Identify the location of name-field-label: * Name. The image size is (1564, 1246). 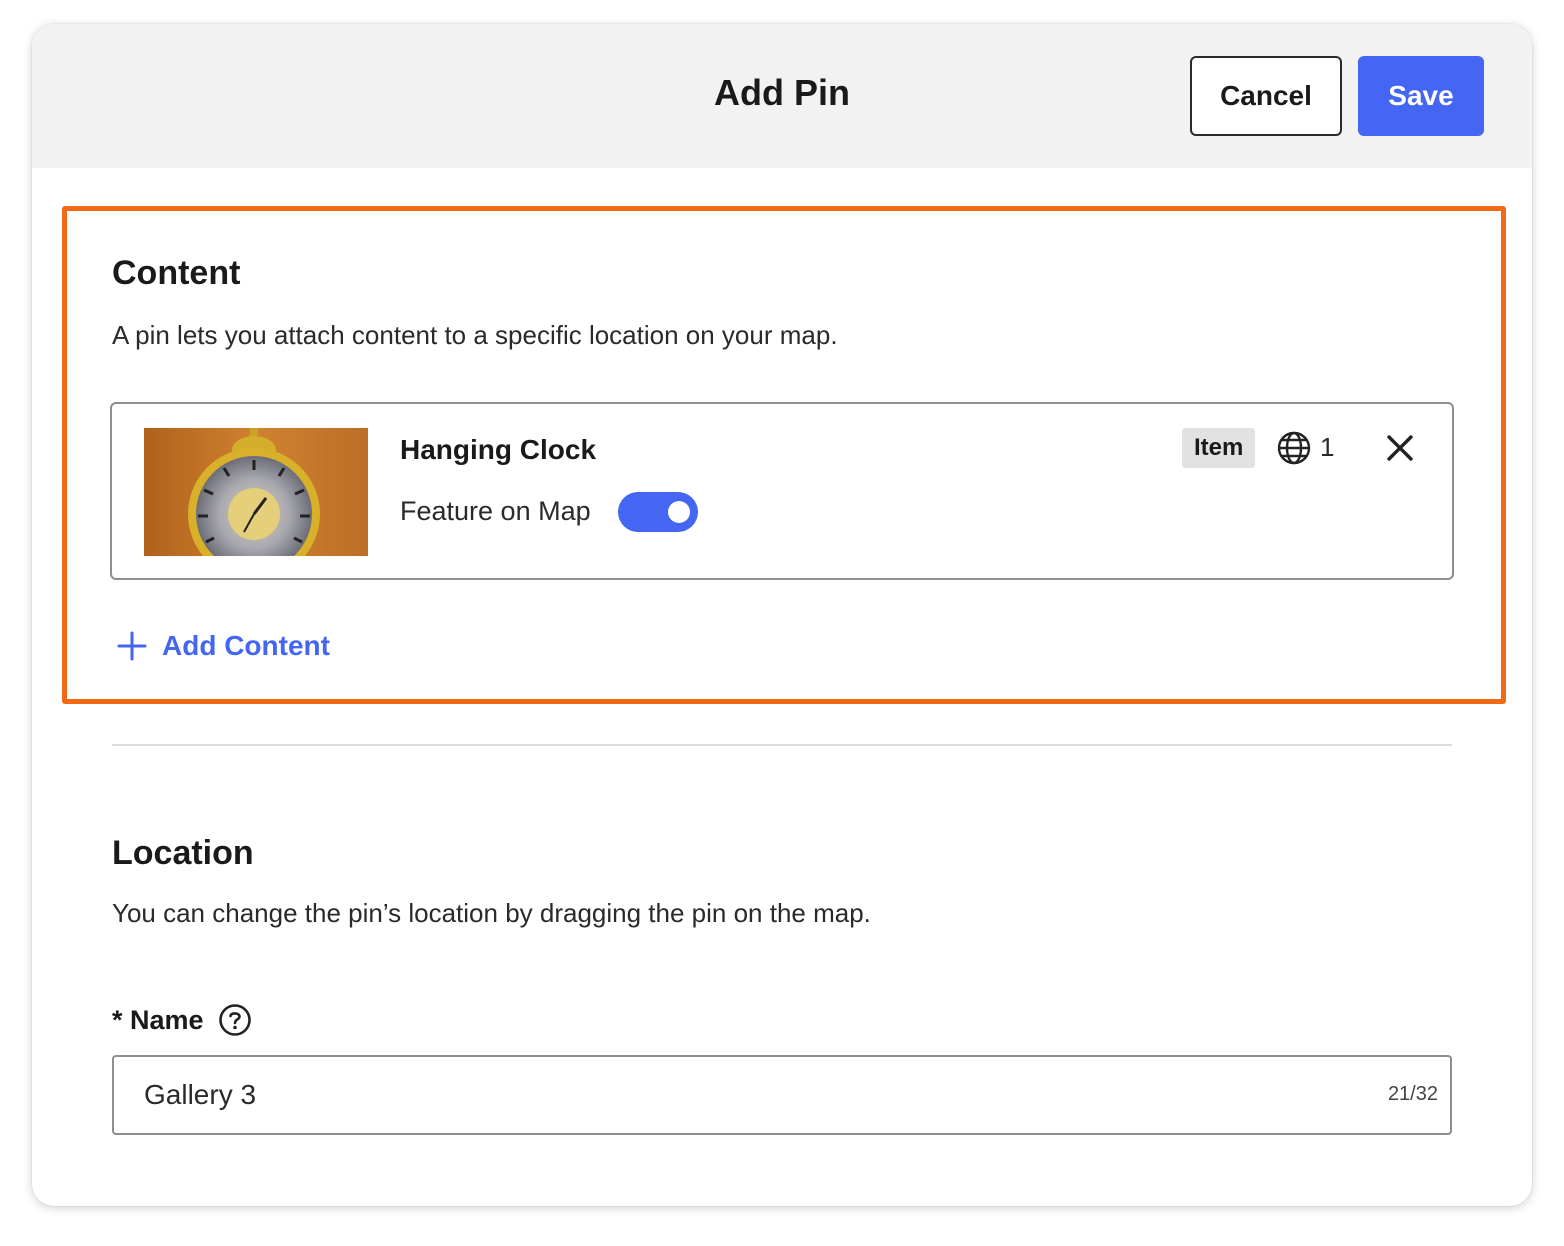
(182, 1020).